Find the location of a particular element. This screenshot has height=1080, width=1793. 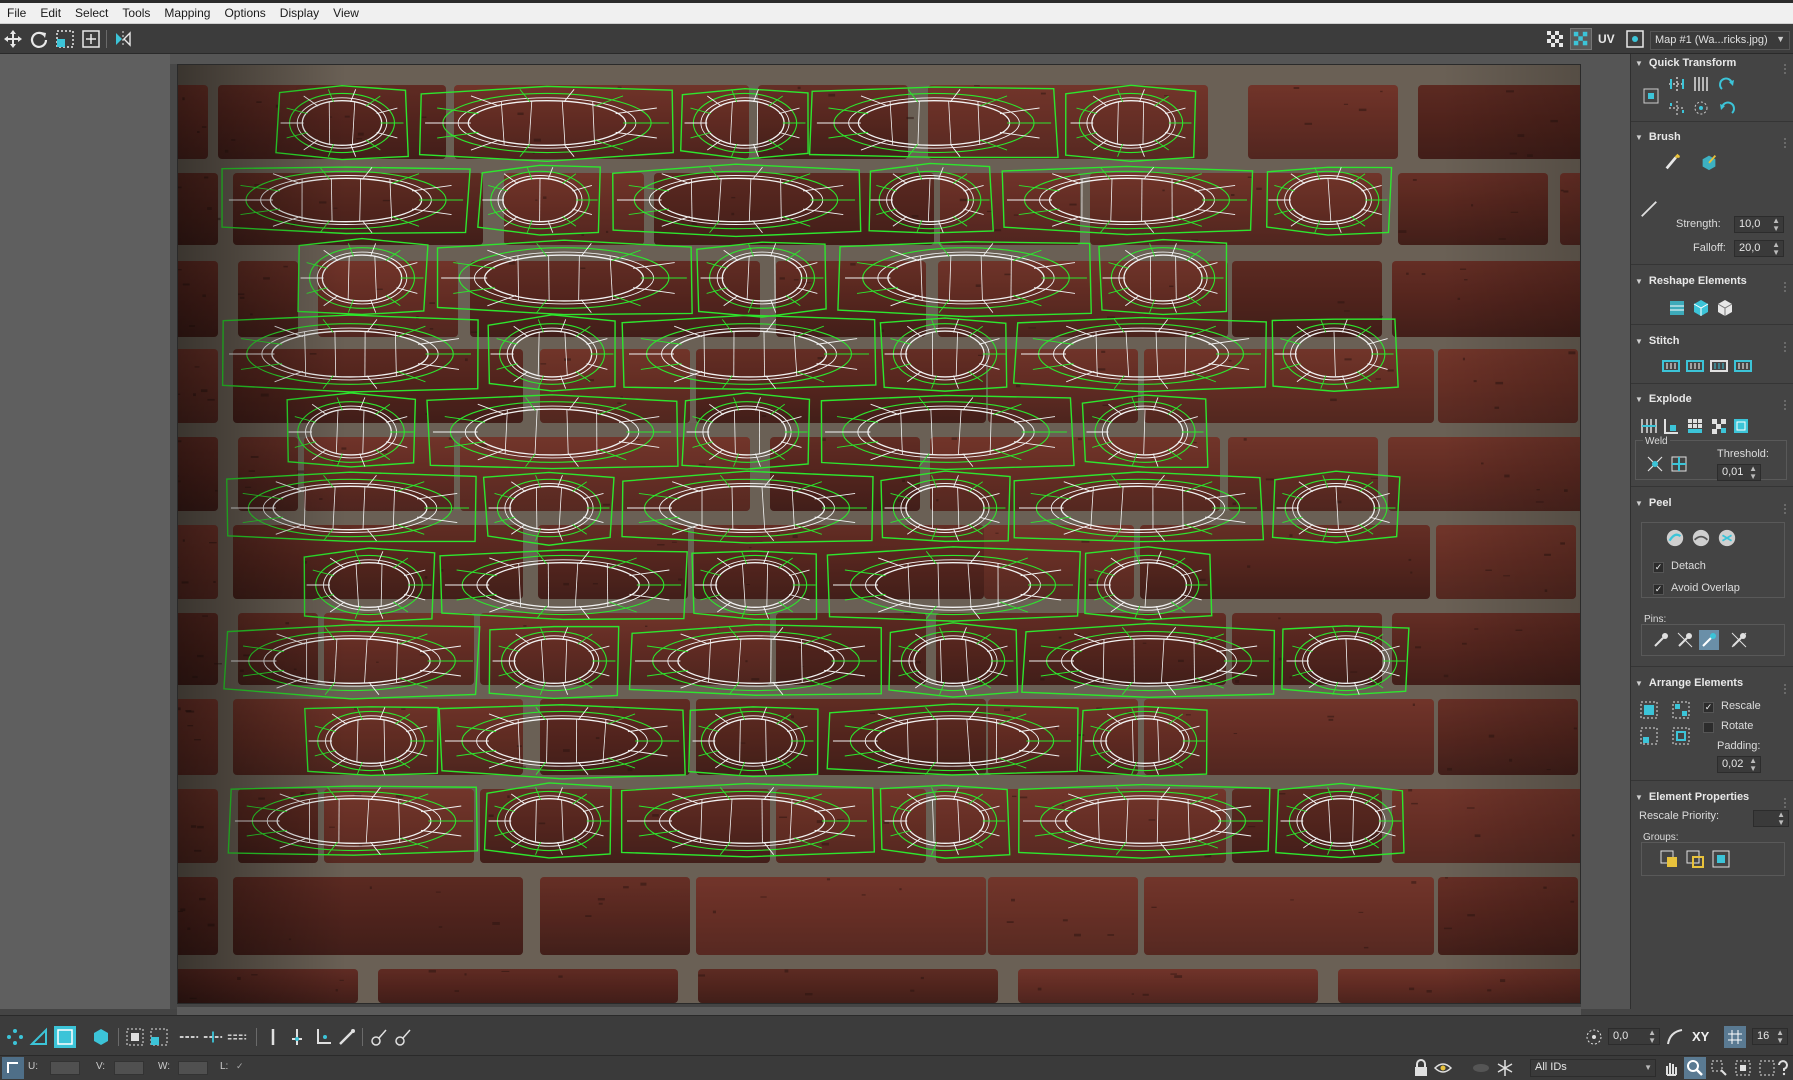

cube-icon is located at coordinates (1725, 308).